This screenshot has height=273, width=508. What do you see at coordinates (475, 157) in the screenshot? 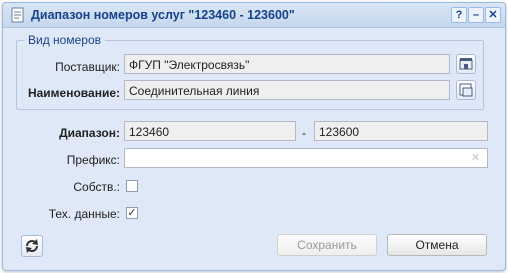
I see `clear-icon: ✕` at bounding box center [475, 157].